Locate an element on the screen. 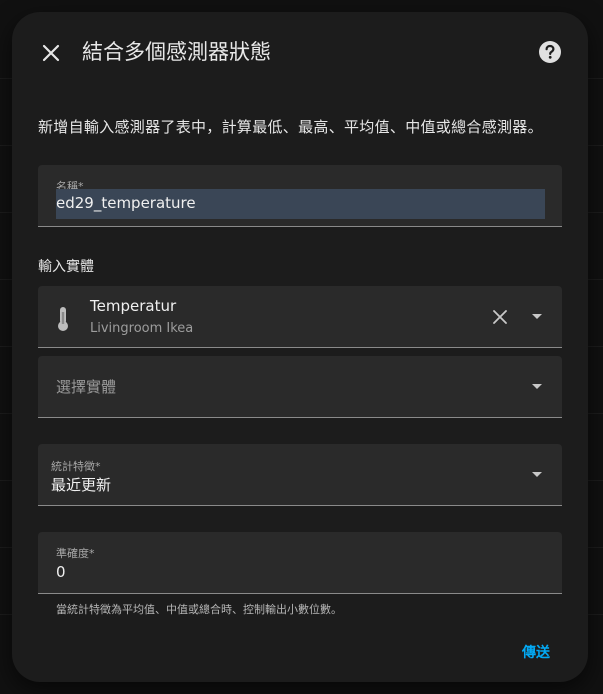  close-button is located at coordinates (51, 53).